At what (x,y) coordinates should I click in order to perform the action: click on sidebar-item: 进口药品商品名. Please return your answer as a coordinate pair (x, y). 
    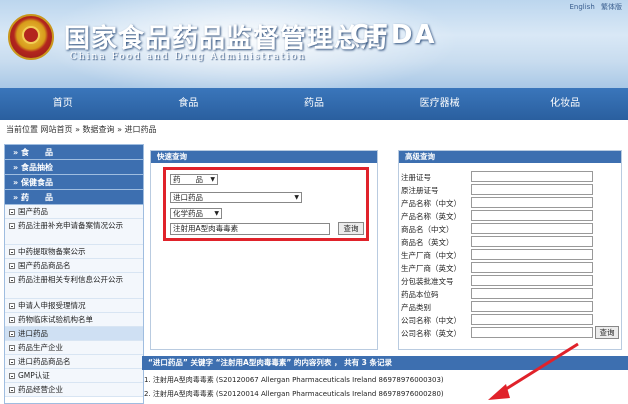
    Looking at the image, I should click on (74, 362).